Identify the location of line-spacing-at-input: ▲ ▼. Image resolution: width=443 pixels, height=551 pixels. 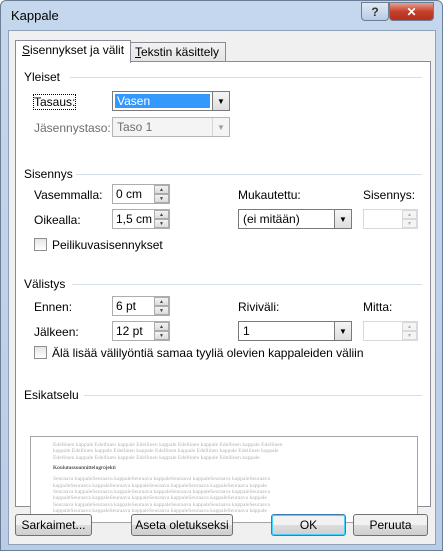
(390, 331).